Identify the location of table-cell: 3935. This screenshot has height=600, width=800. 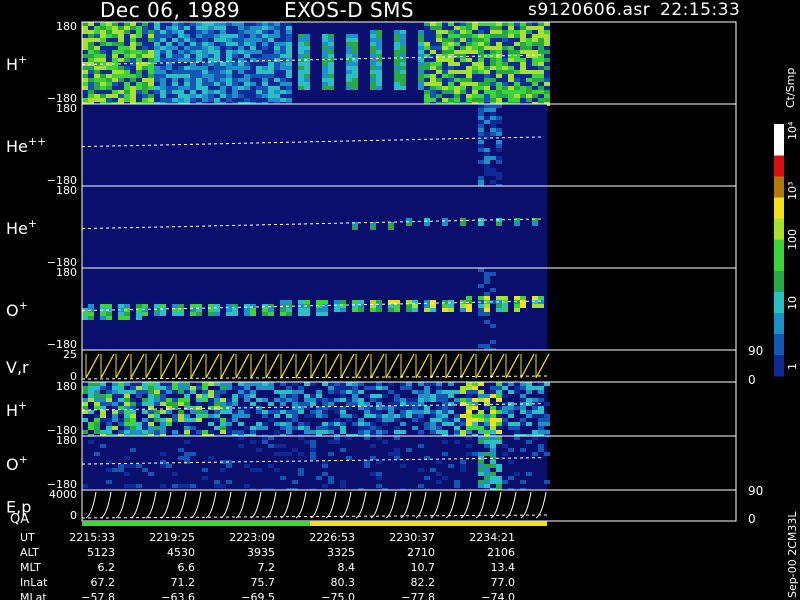
(261, 552).